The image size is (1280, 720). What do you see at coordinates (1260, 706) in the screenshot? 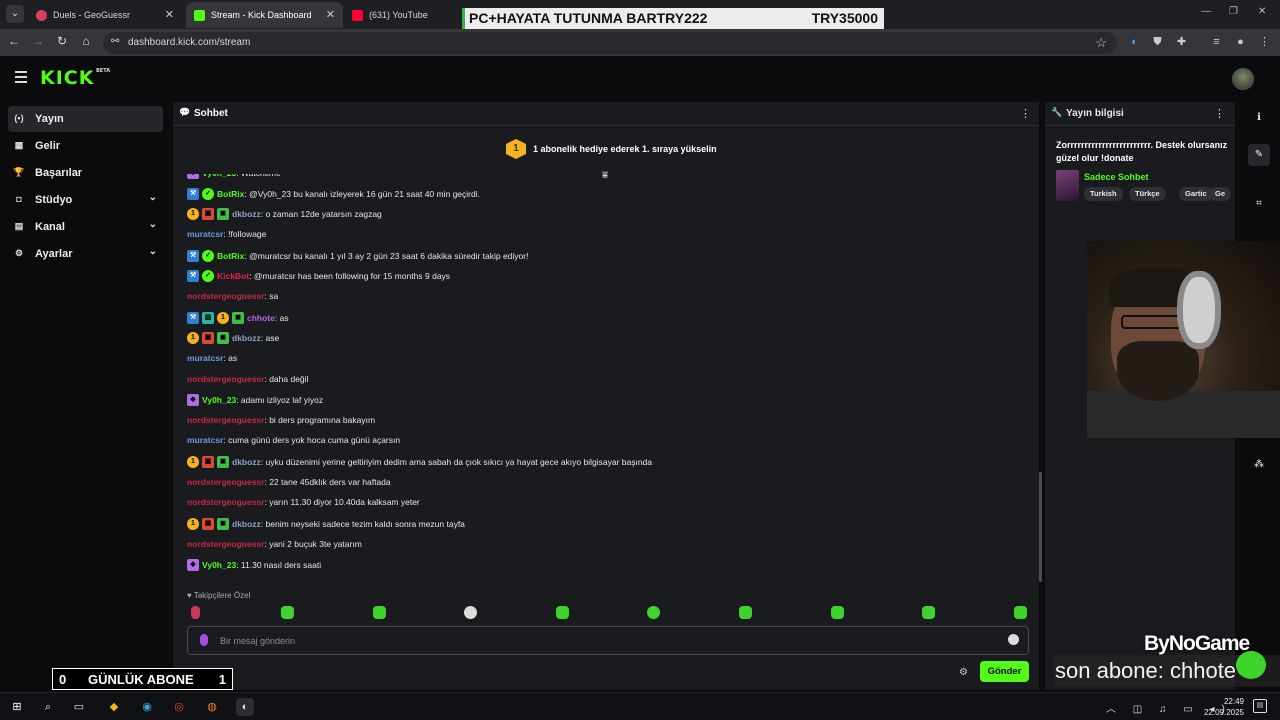
I see `notification-icon: ▤` at bounding box center [1260, 706].